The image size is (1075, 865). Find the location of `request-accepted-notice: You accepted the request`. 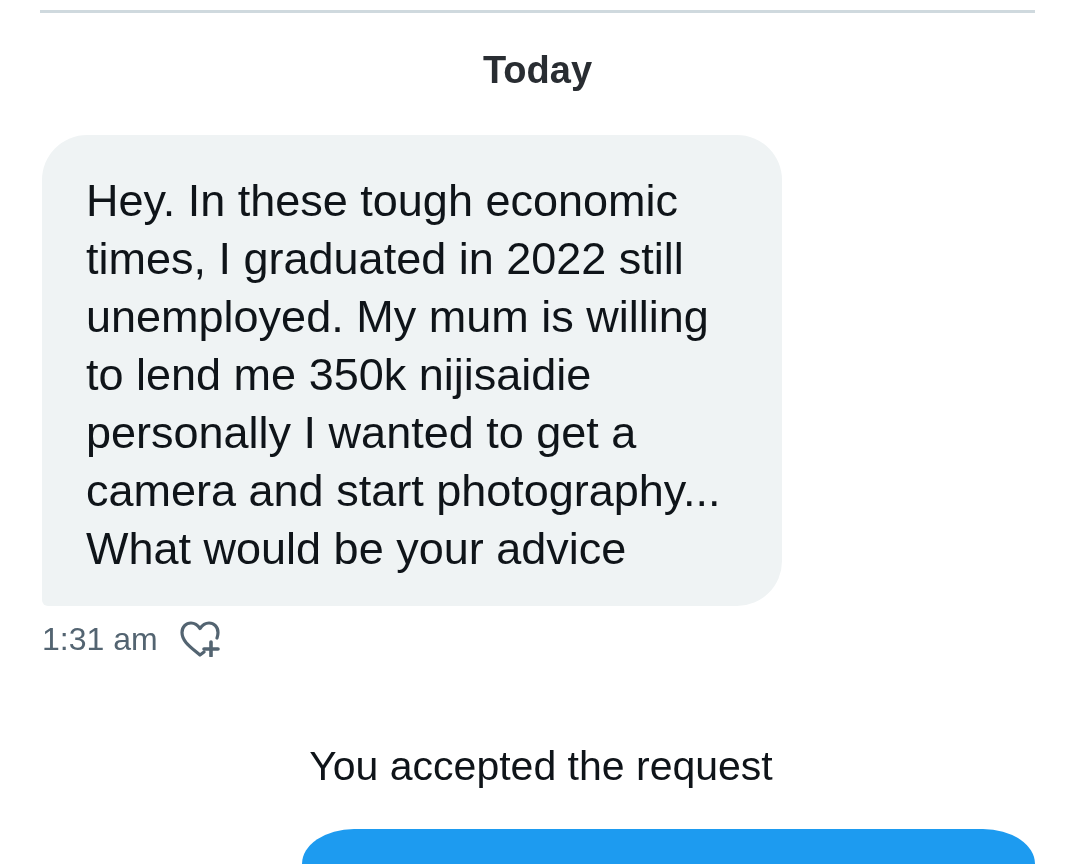

request-accepted-notice: You accepted the request is located at coordinates (540, 766).